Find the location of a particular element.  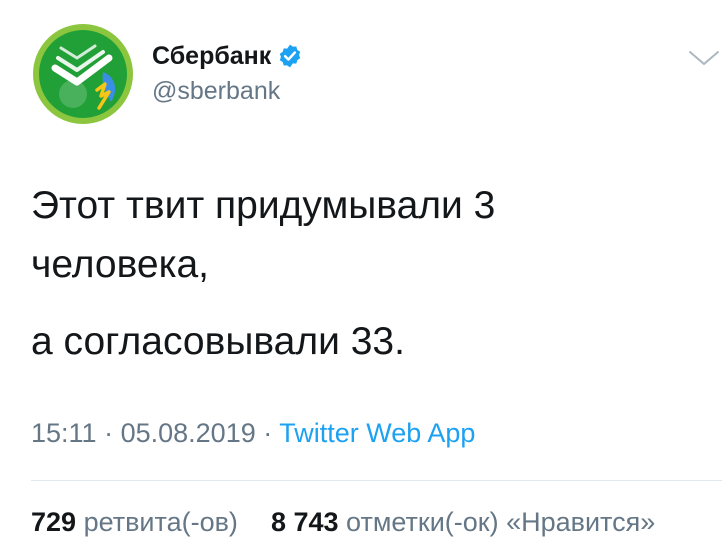

tweet-paragraph-2: а согласовывали 33. is located at coordinates (218, 341).